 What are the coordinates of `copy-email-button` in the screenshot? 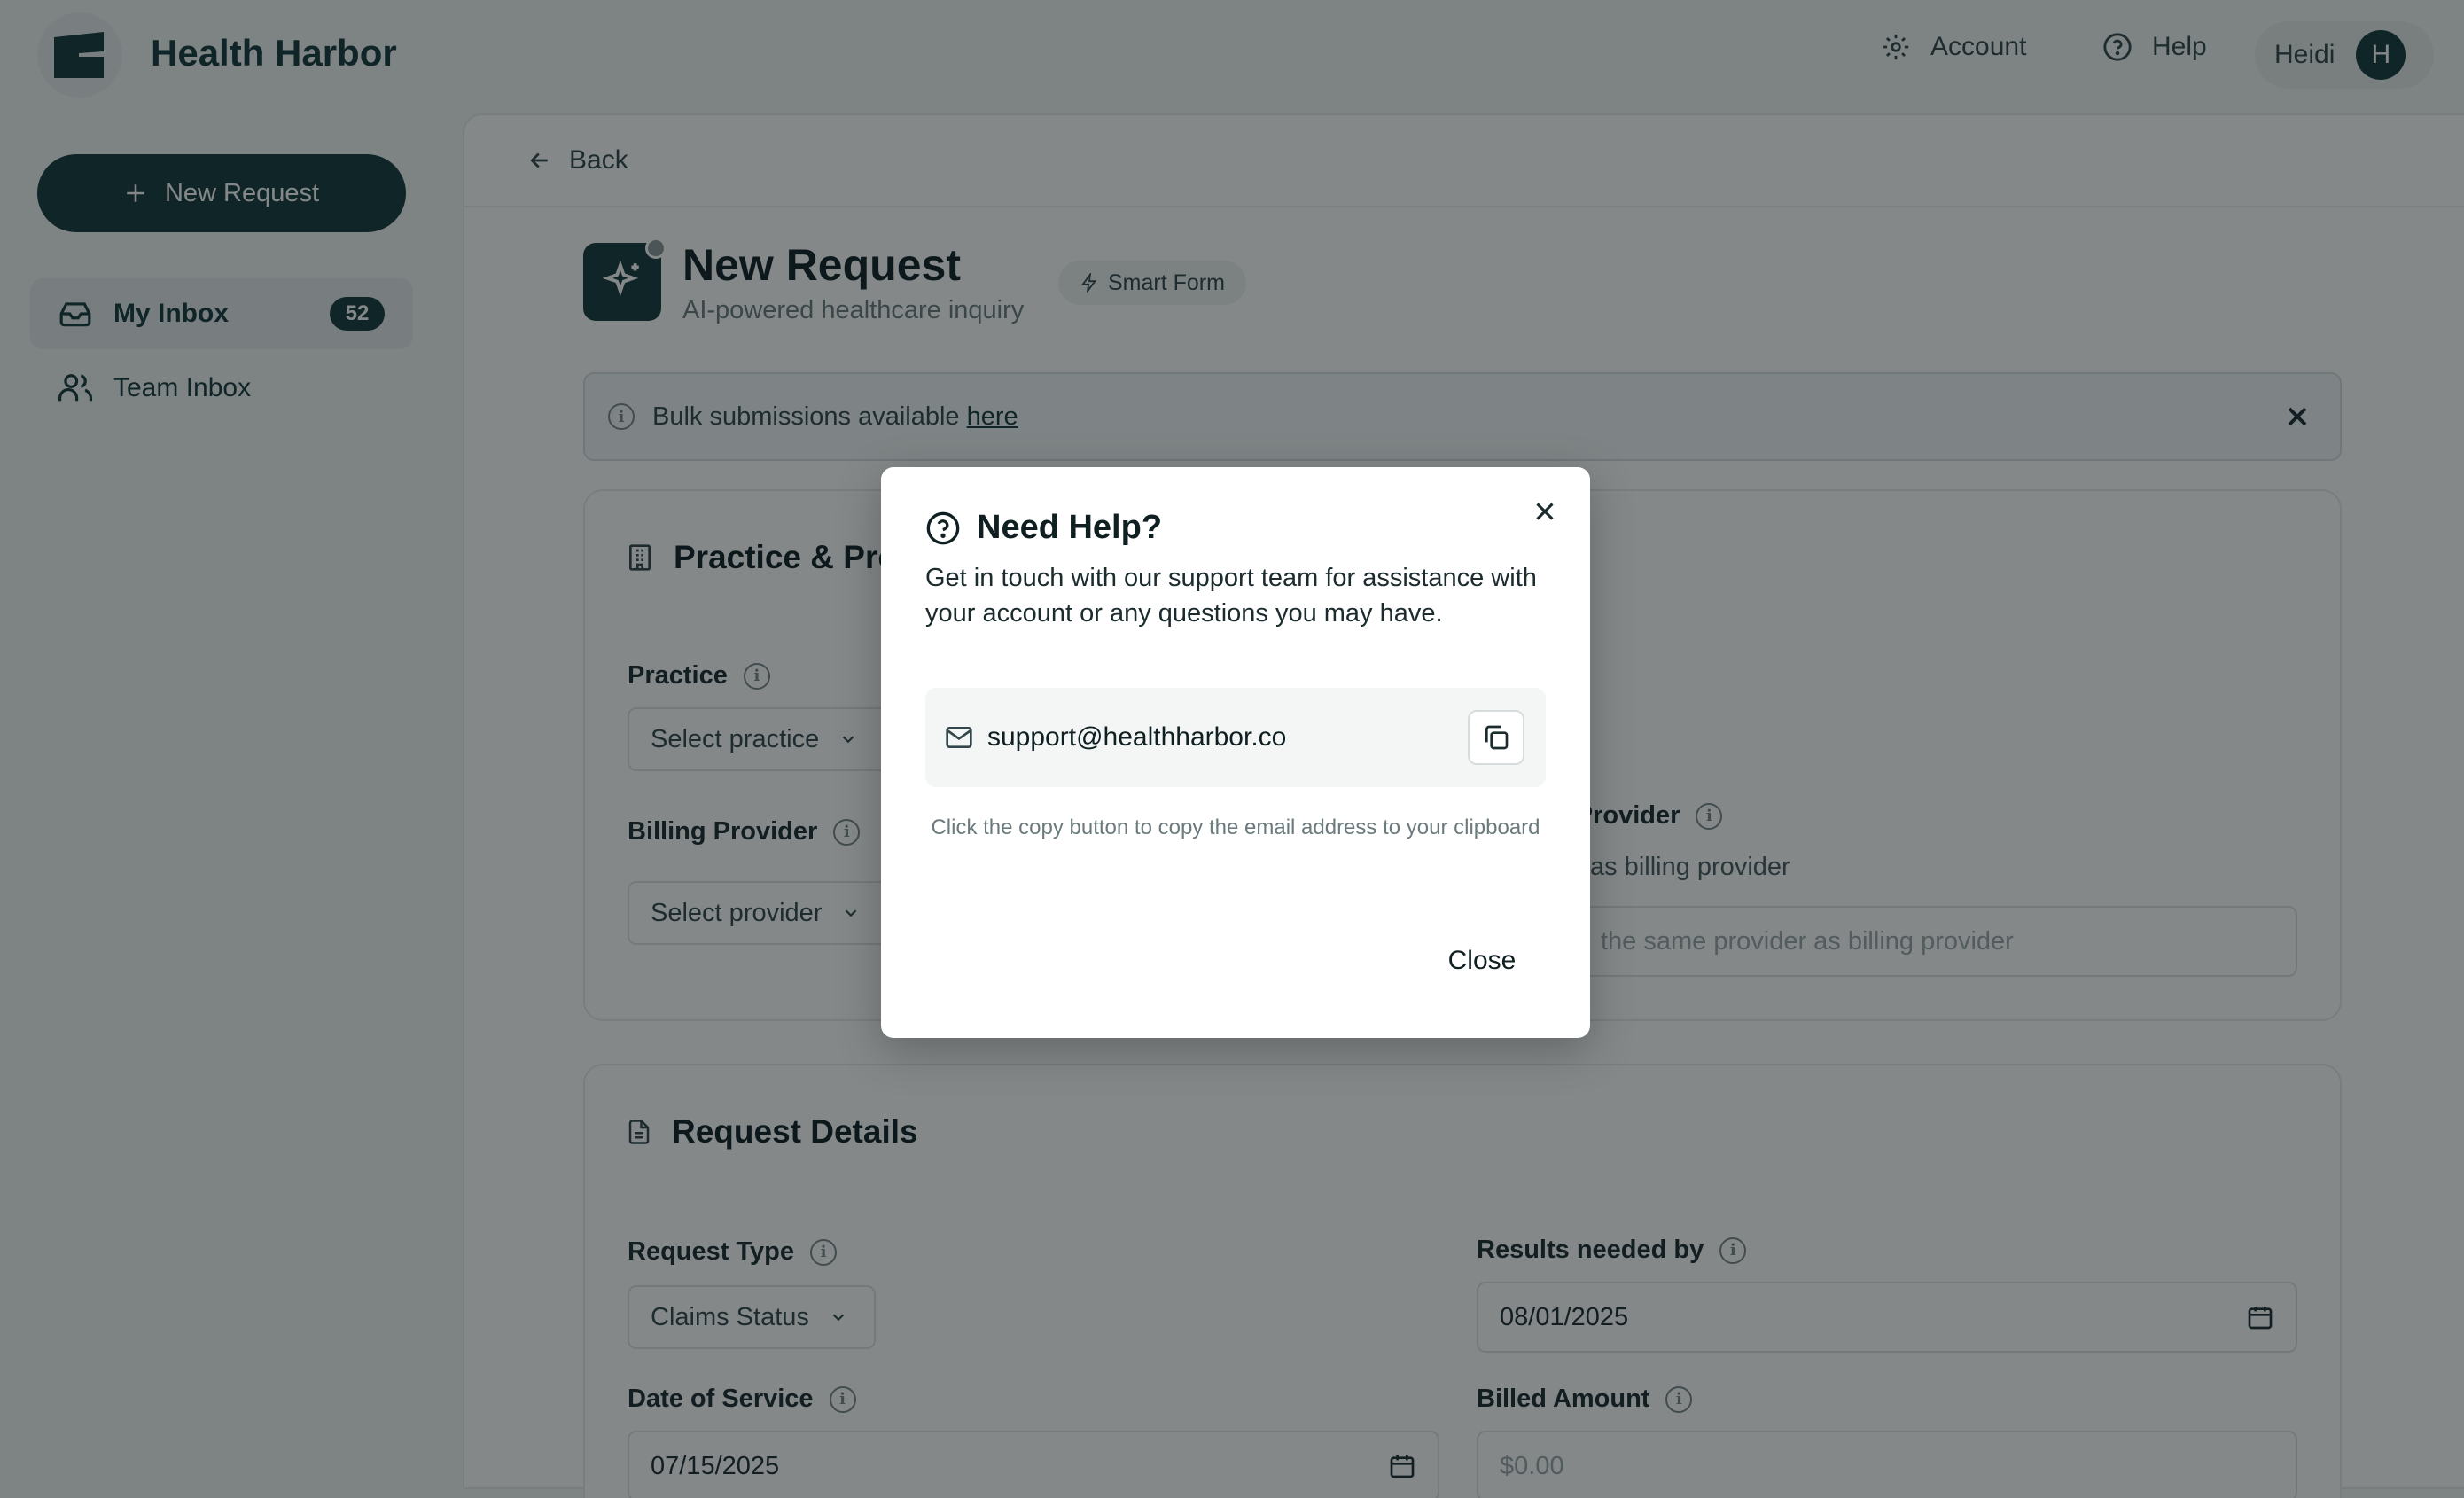 It's located at (1496, 737).